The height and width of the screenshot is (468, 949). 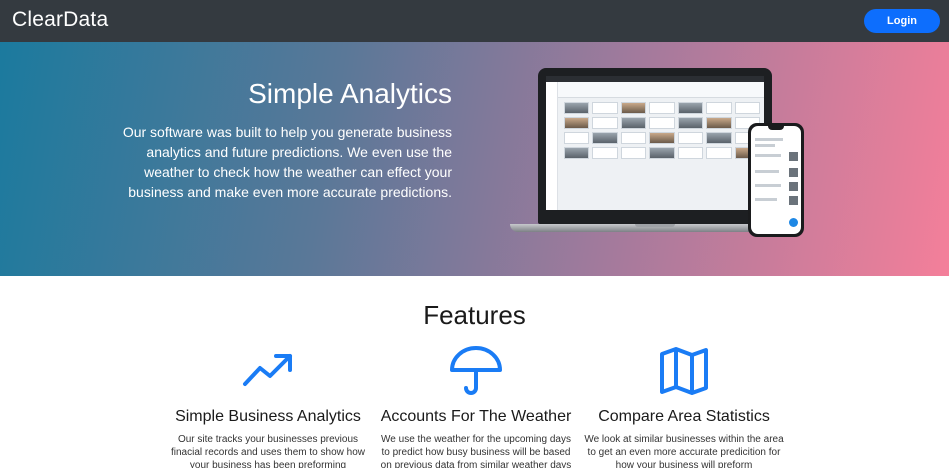 I want to click on trending-up-icon, so click(x=268, y=371).